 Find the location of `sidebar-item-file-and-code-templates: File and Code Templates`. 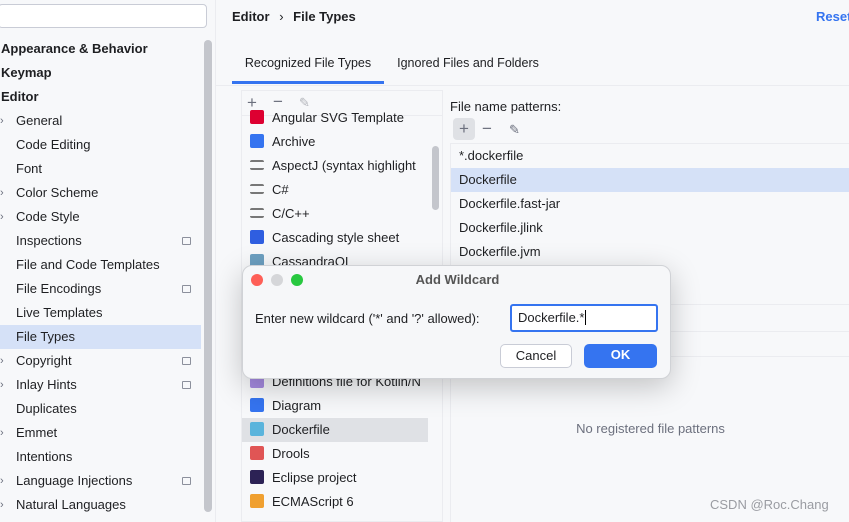

sidebar-item-file-and-code-templates: File and Code Templates is located at coordinates (100, 265).